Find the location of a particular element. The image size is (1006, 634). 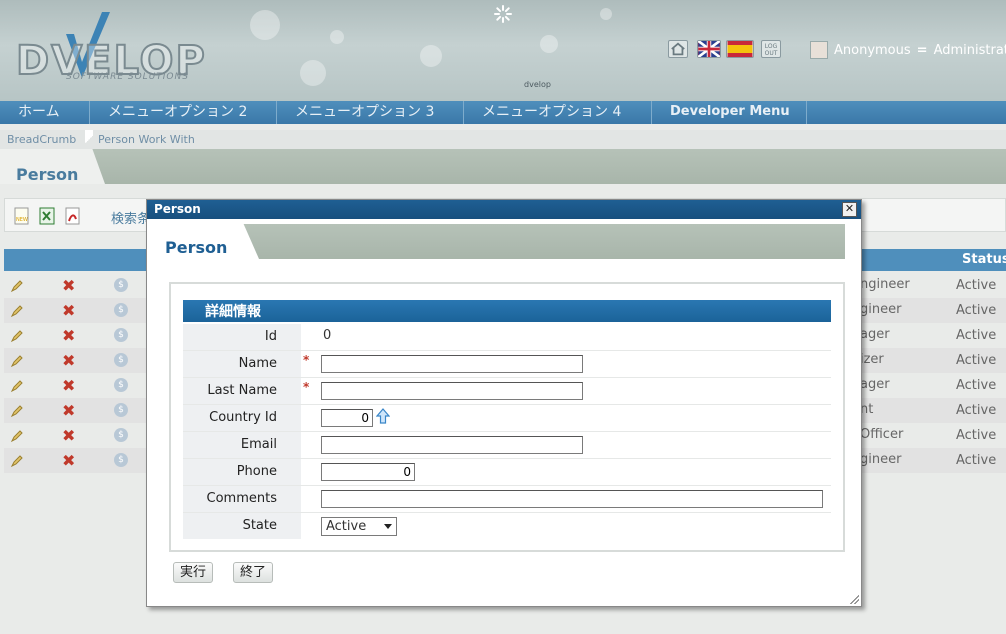

home-icon is located at coordinates (678, 49).